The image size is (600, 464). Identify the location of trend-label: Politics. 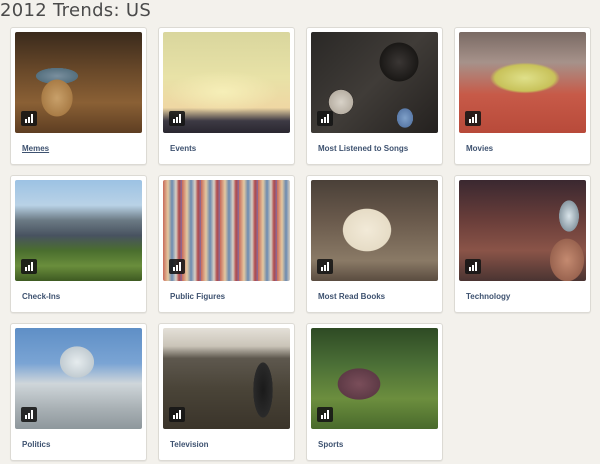
(36, 444).